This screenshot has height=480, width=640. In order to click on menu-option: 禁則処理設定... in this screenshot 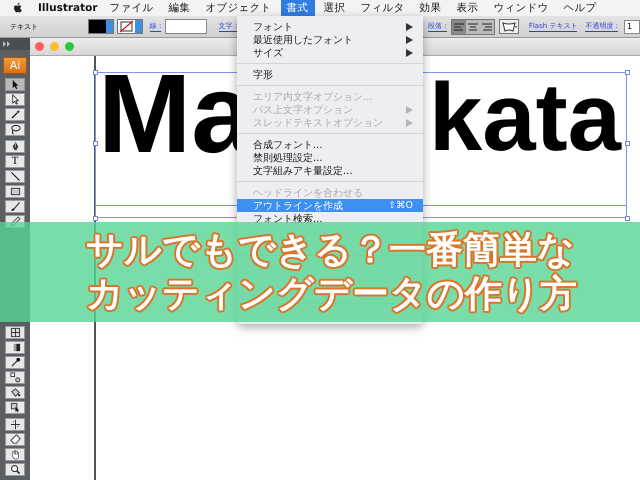, I will do `click(330, 157)`.